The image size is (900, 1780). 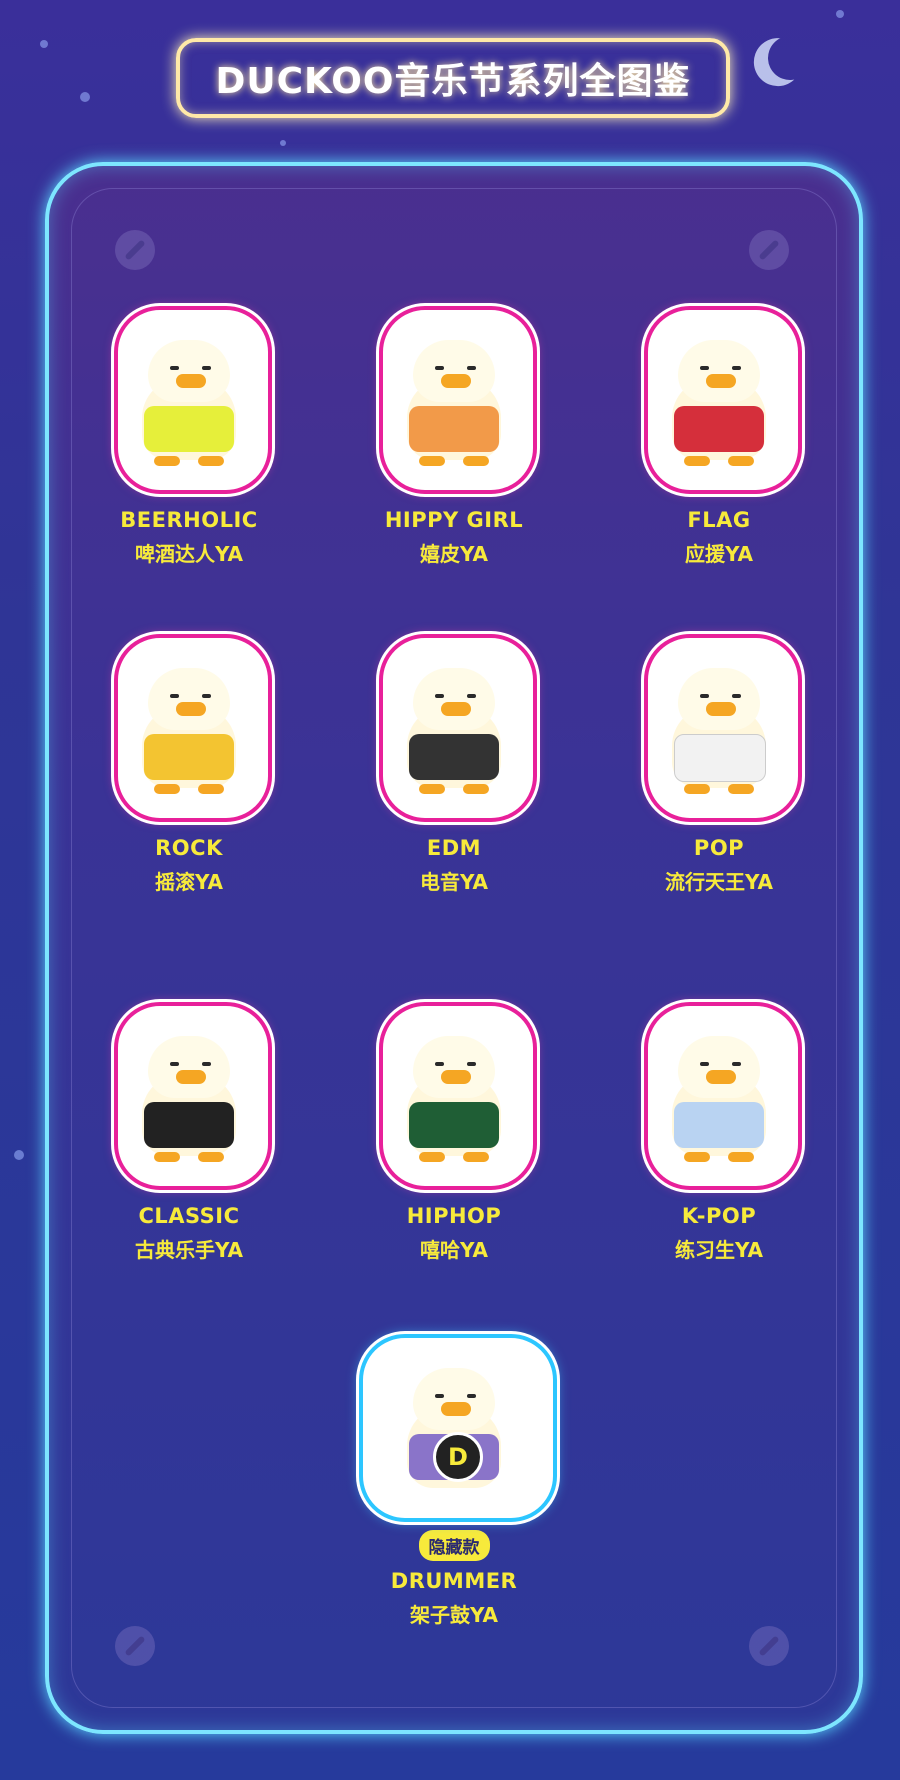 I want to click on figure-card-edm: EDM 电音YA, so click(x=454, y=764).